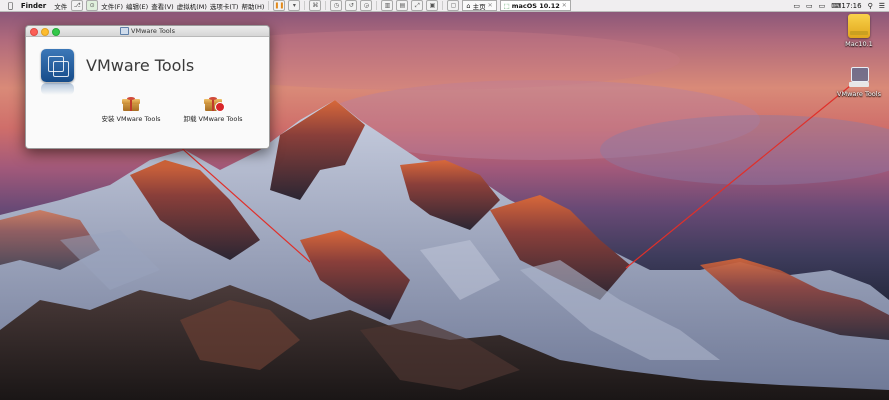  What do you see at coordinates (351, 5) in the screenshot?
I see `revert-snapshot-icon: ↺` at bounding box center [351, 5].